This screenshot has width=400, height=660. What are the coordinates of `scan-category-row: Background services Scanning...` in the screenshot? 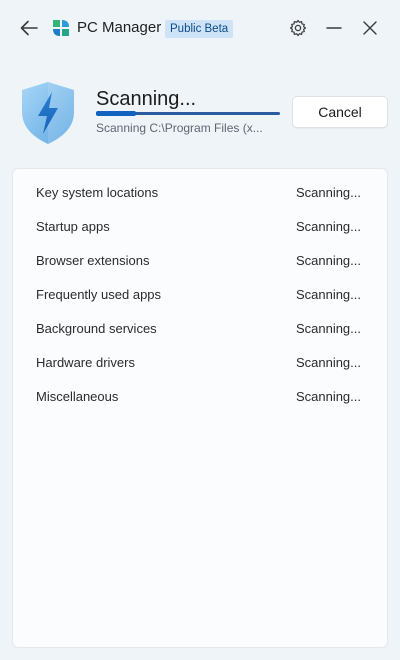 It's located at (200, 328).